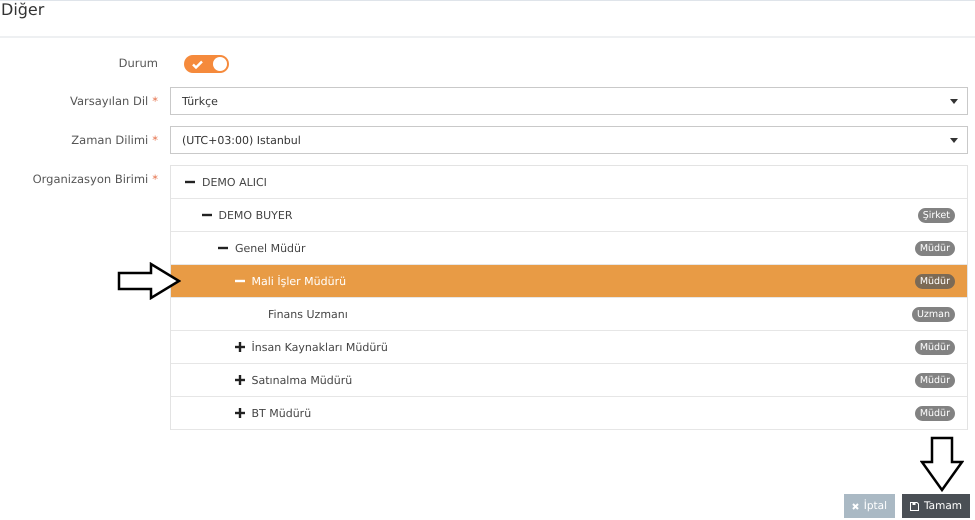 The height and width of the screenshot is (520, 975). I want to click on node-label: DEMO ALICI, so click(235, 182).